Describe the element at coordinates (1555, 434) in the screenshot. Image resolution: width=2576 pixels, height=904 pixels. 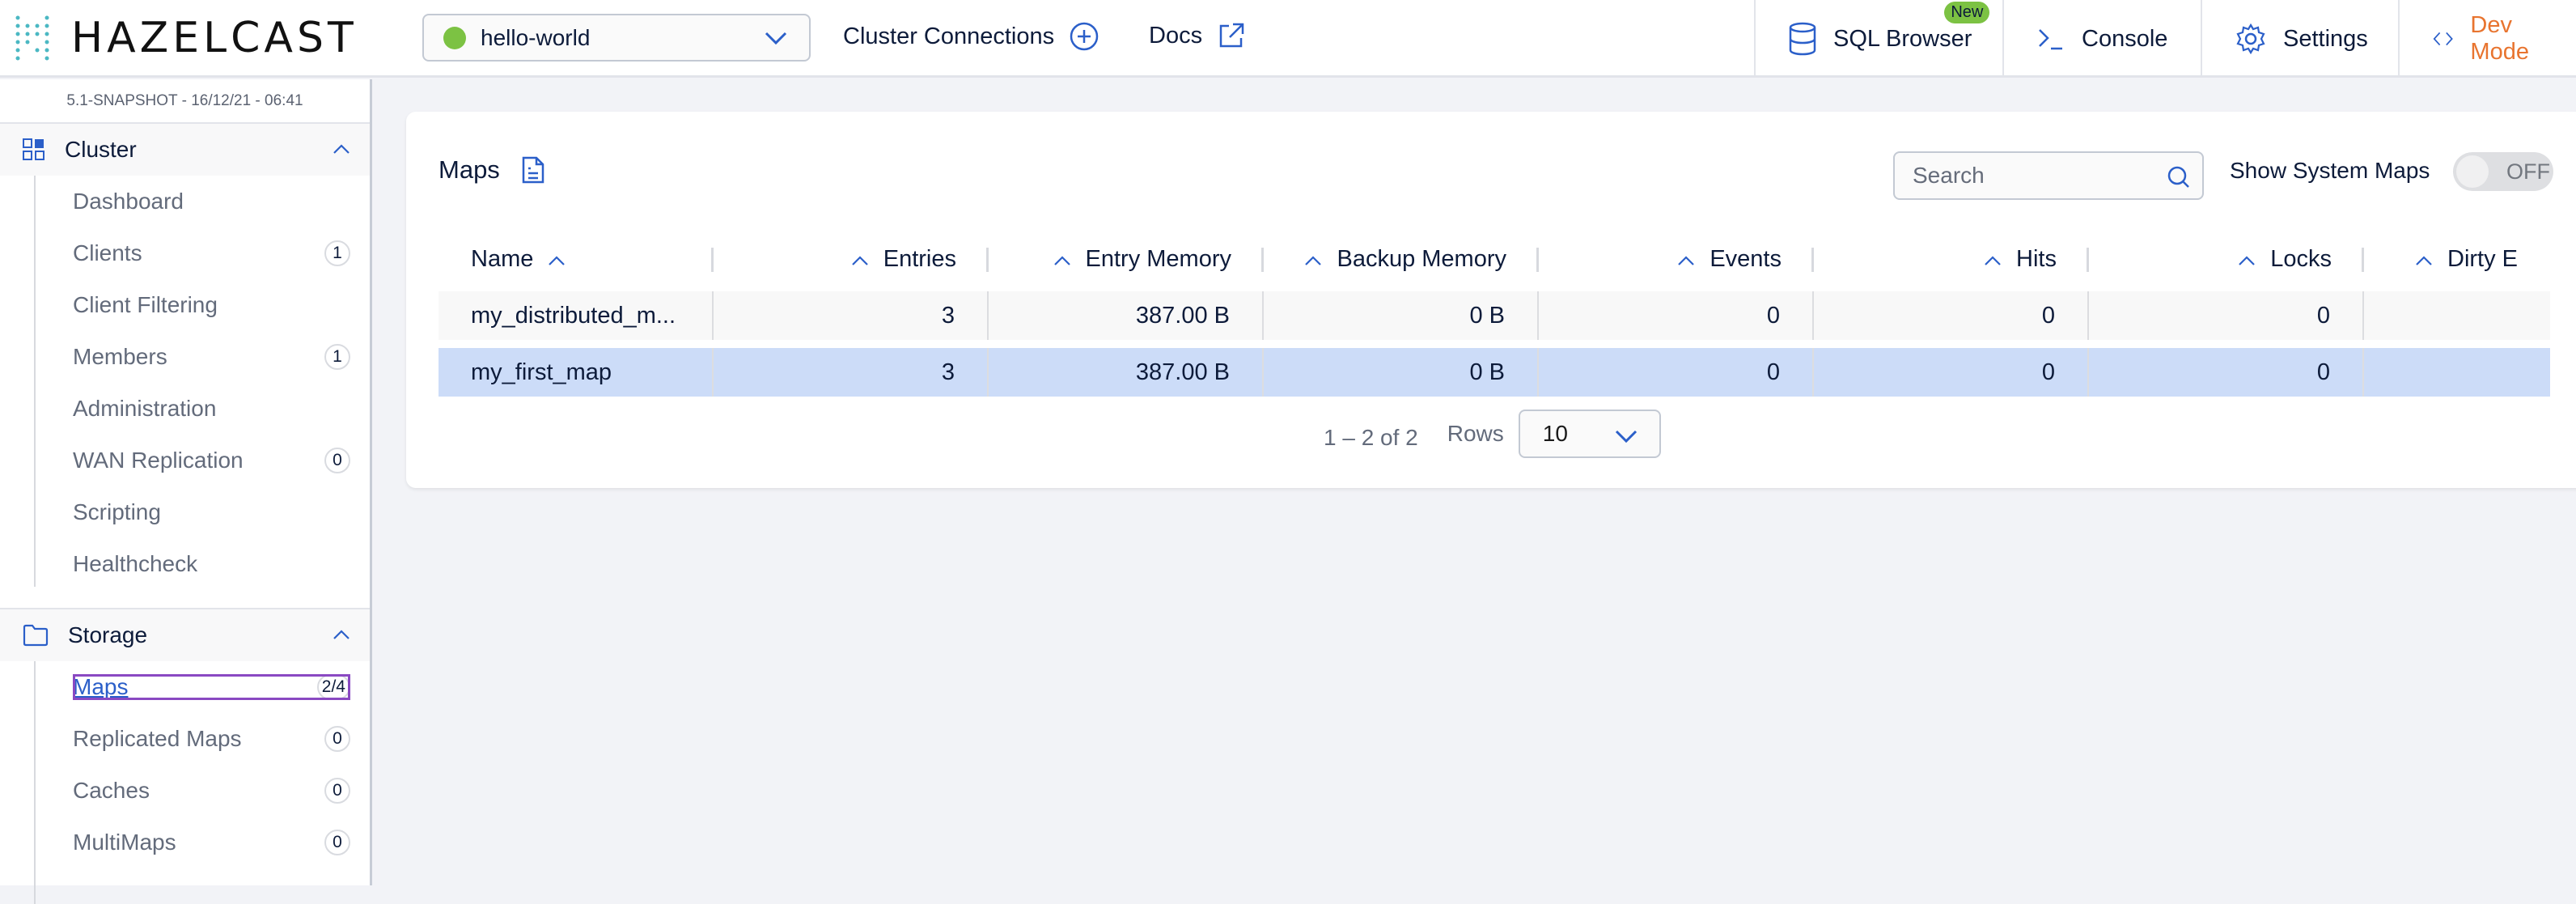
I see `rows-per-page-value: 10` at that location.